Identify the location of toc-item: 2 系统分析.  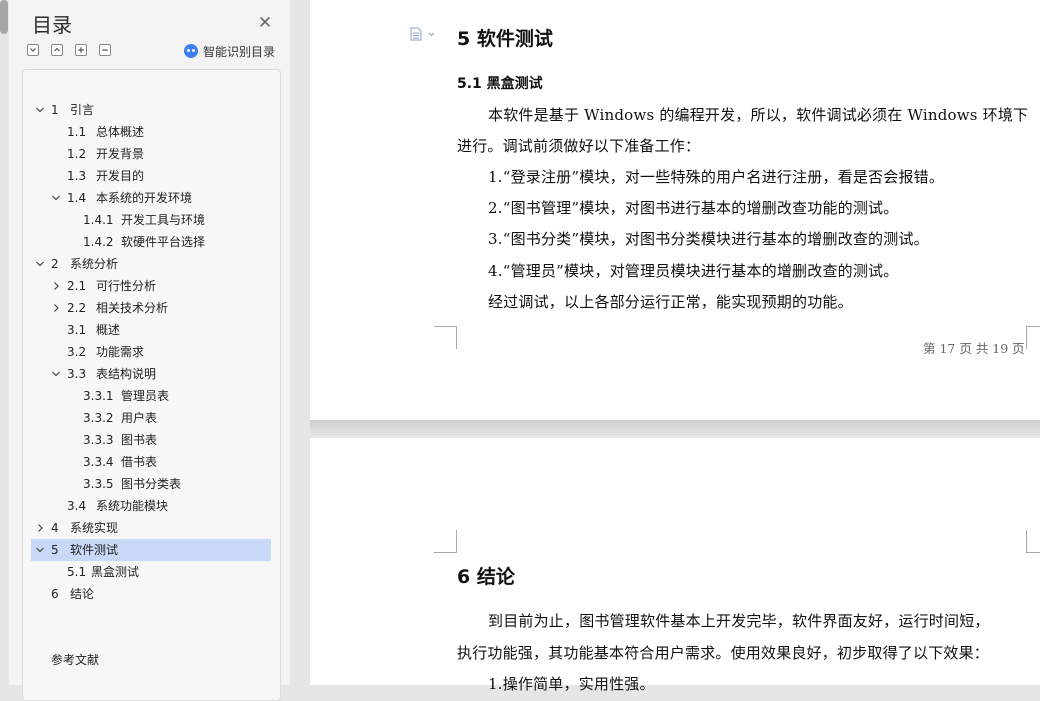
(151, 264).